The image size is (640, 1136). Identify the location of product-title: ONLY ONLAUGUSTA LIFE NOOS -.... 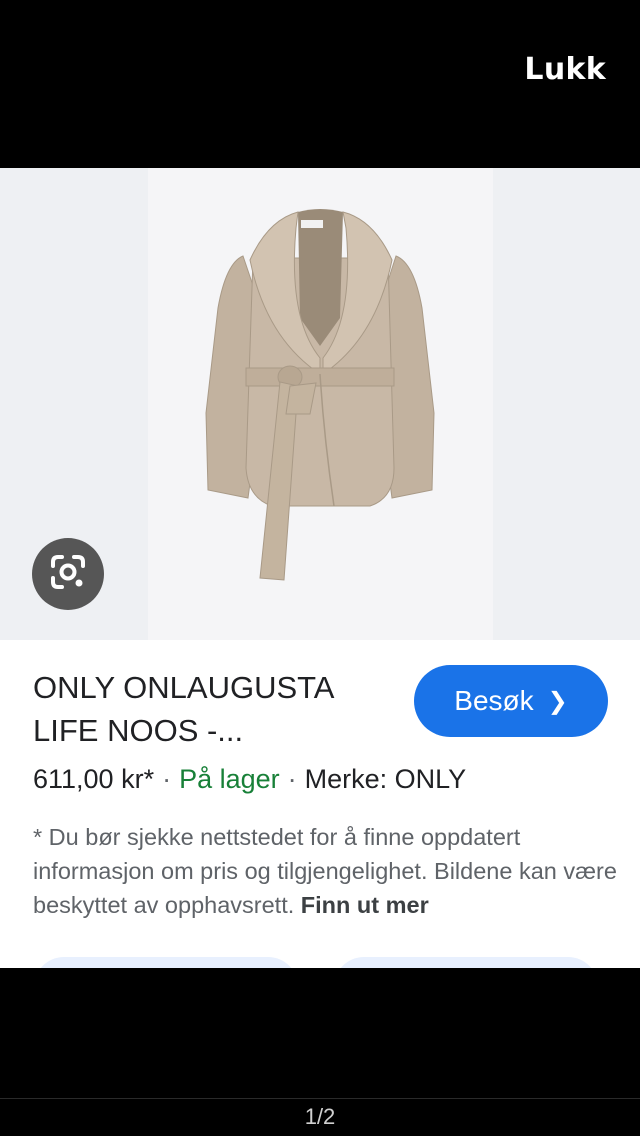
(213, 709).